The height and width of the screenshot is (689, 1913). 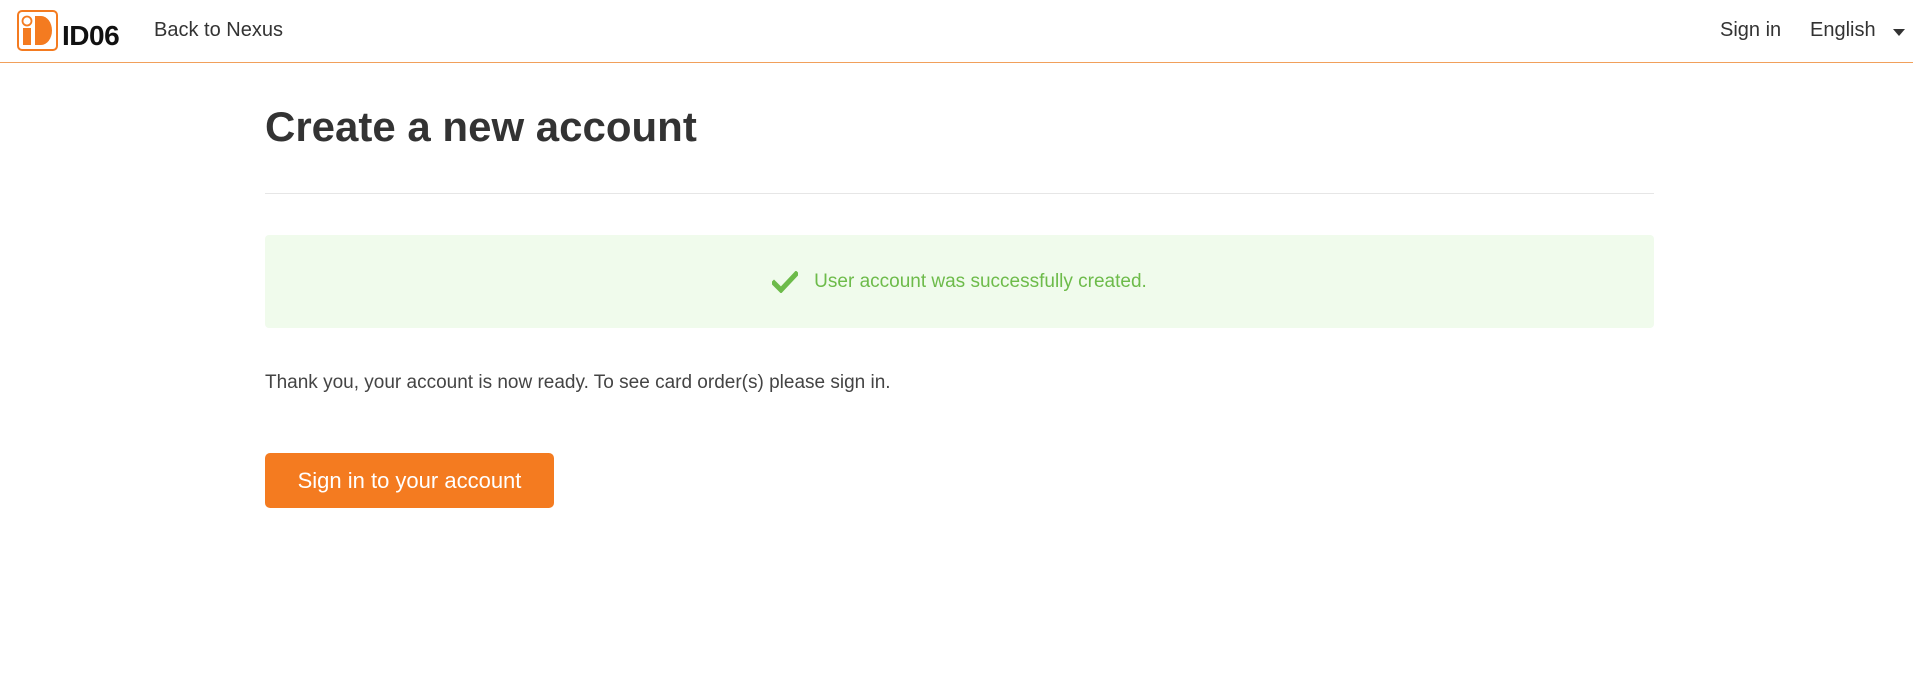 I want to click on success-alert: User account was successfully created., so click(x=959, y=281).